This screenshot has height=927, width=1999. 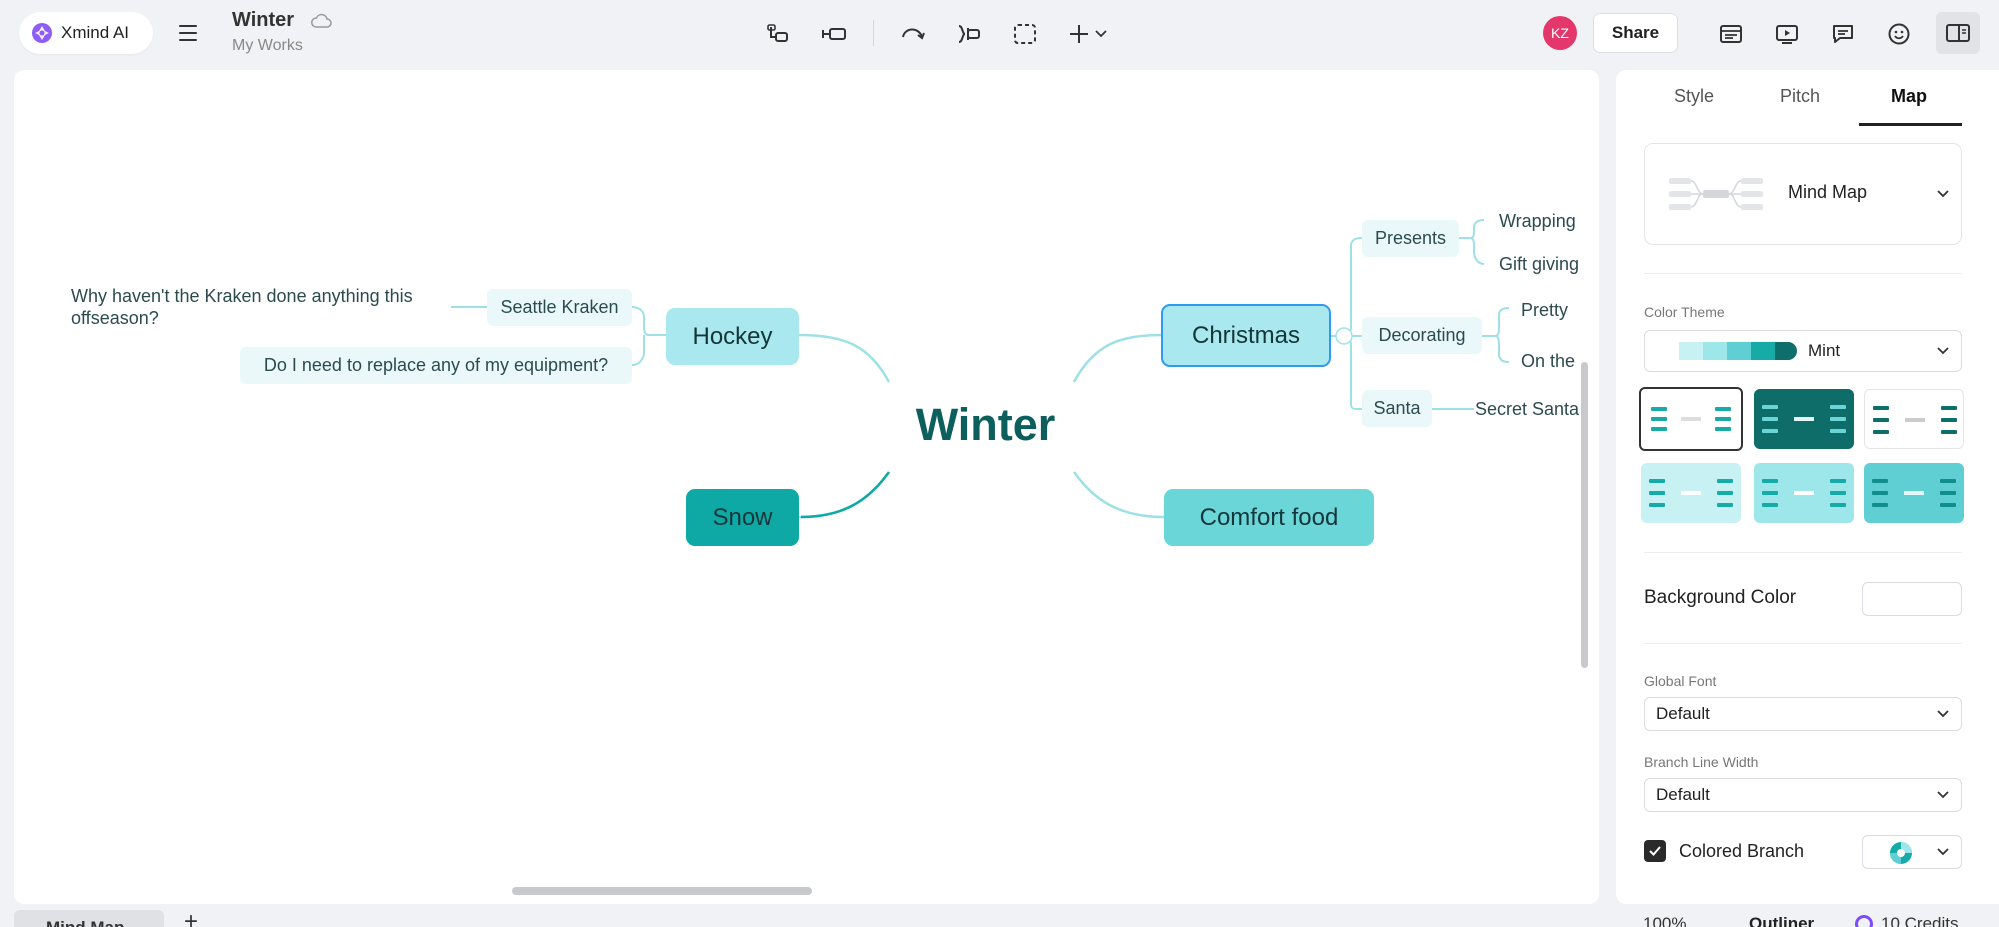 I want to click on branch-line-width-label: Branch Line Width, so click(x=1701, y=762).